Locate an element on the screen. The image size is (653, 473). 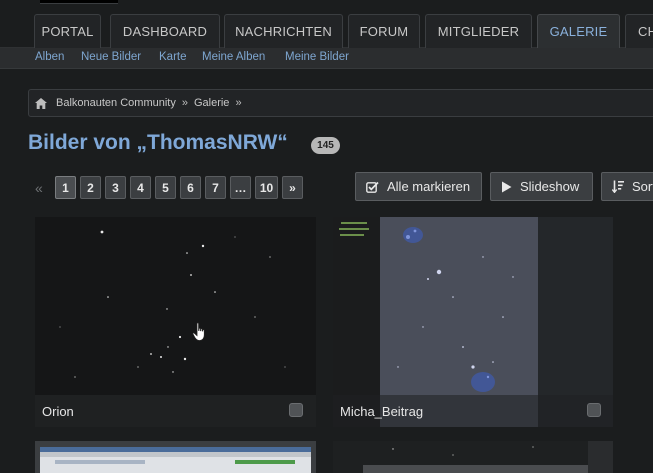
sub-link-alben: Alben is located at coordinates (49, 57).